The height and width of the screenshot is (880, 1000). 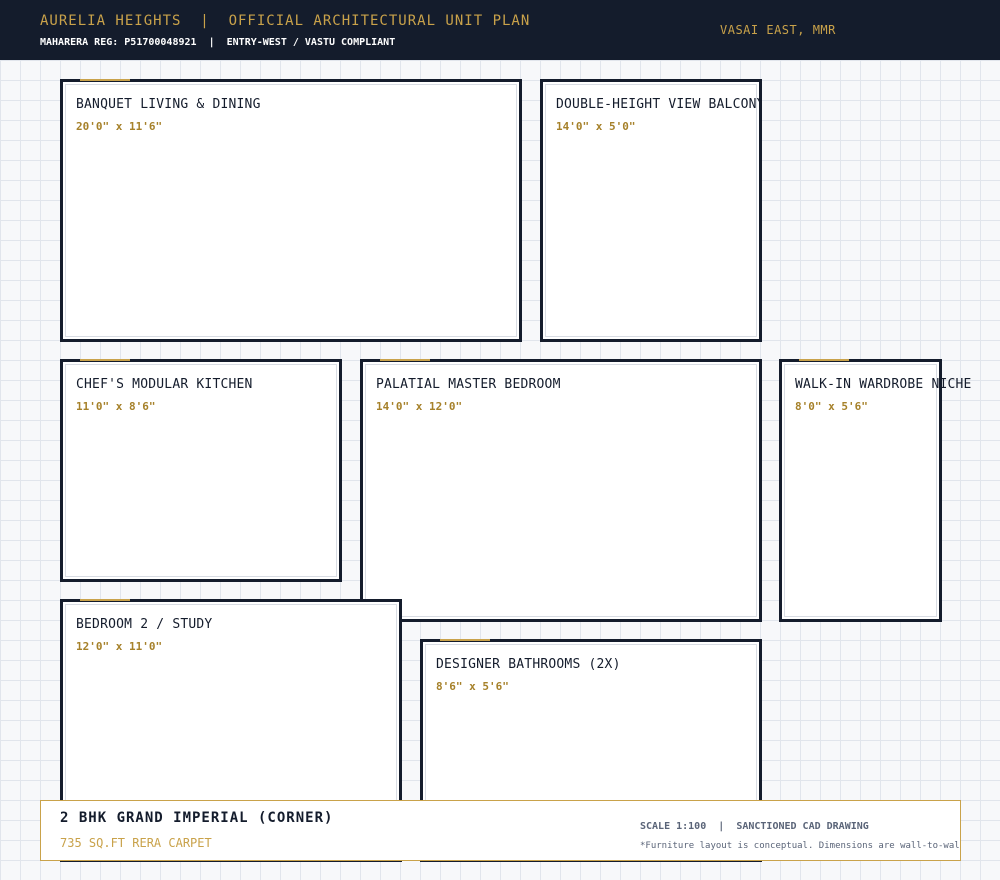 I want to click on unit-type: 2 BHK GRAND IMPERIAL (CORNER), so click(x=197, y=818).